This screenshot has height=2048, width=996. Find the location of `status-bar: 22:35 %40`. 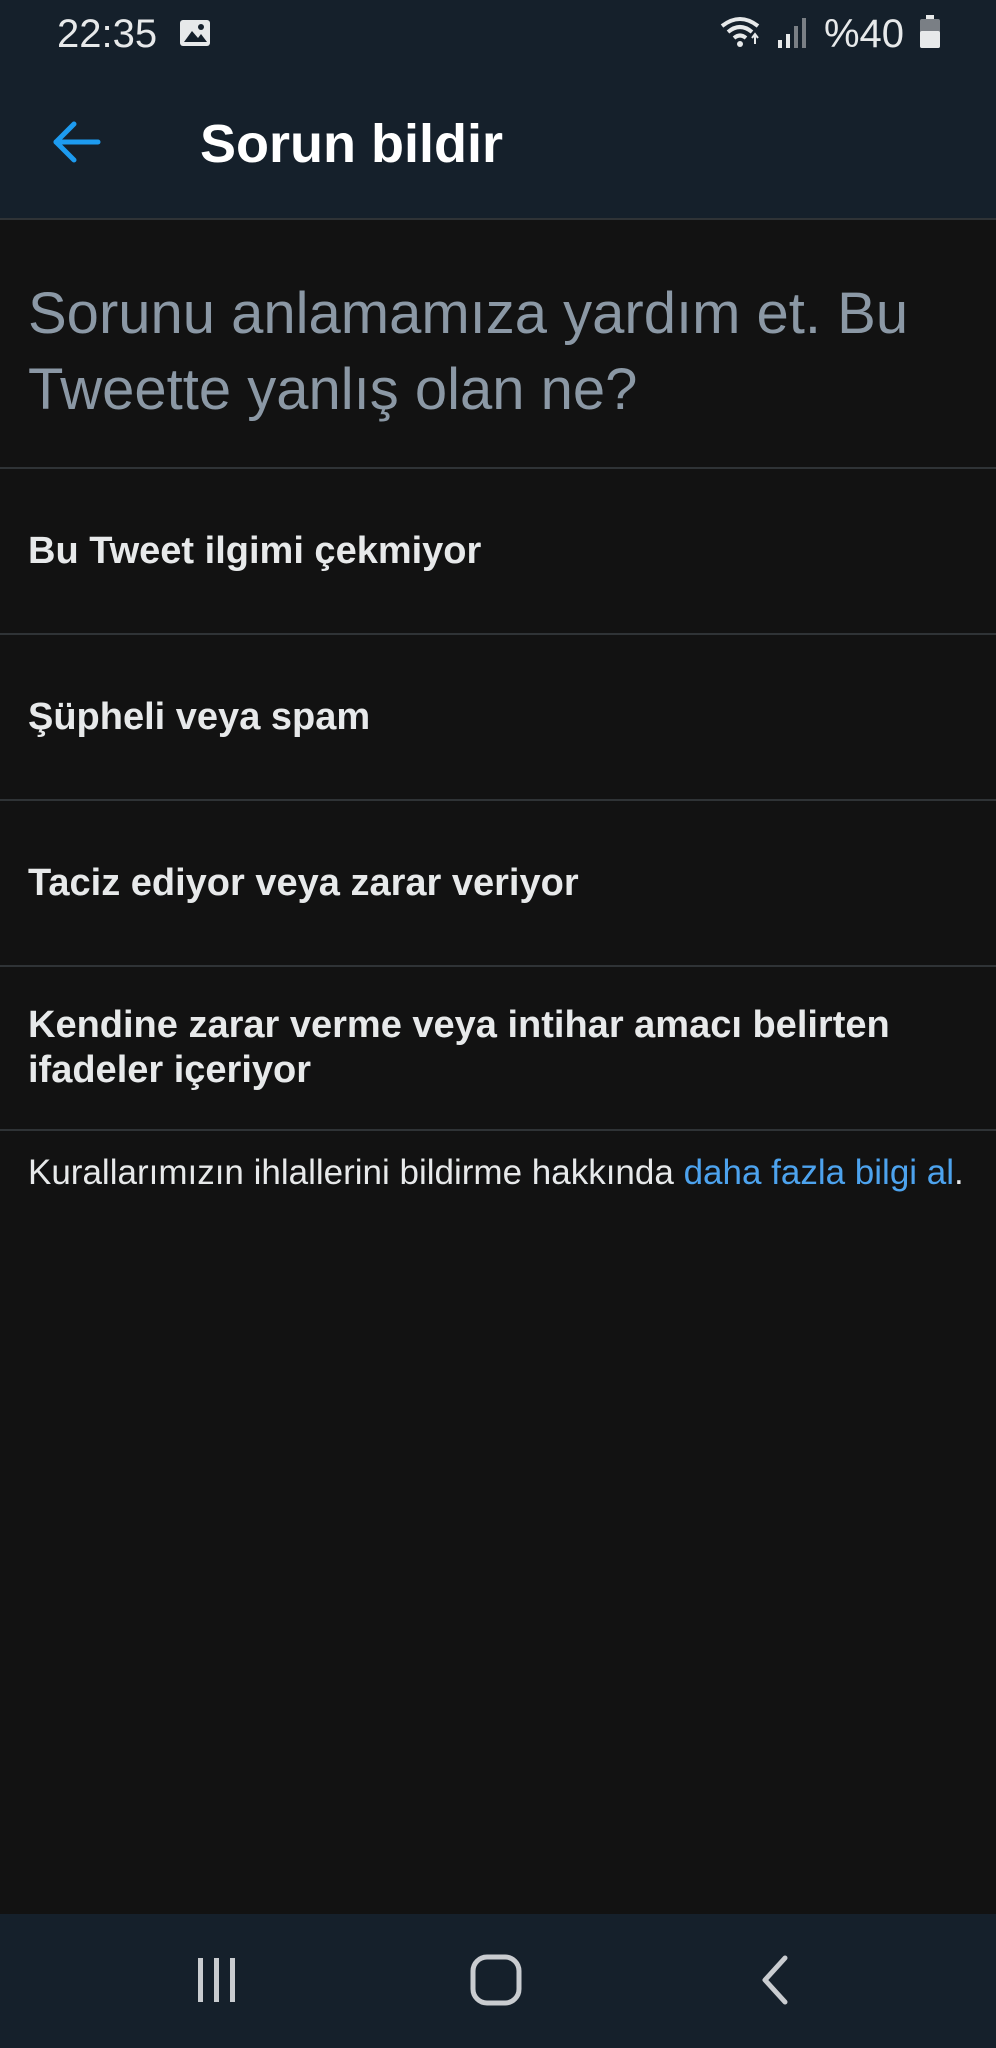

status-bar: 22:35 %40 is located at coordinates (498, 34).